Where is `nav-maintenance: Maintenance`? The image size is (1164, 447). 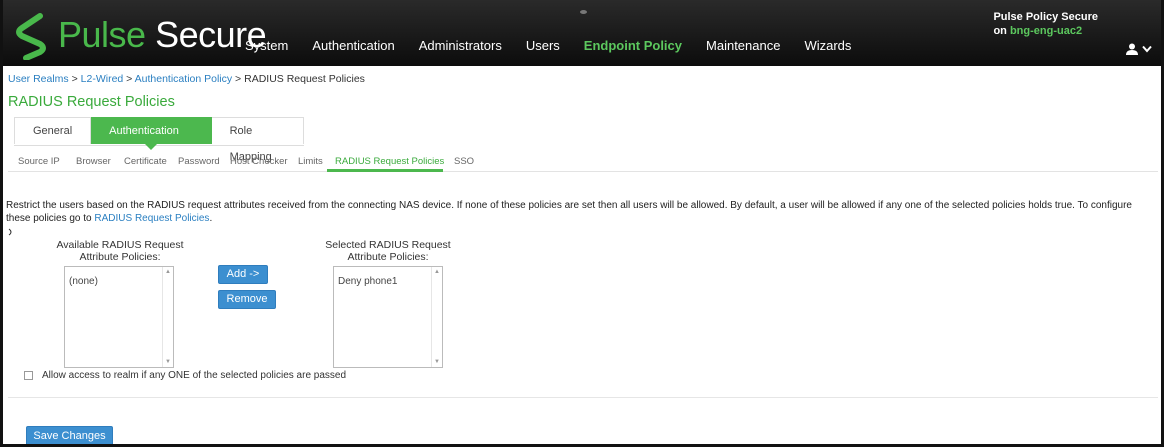 nav-maintenance: Maintenance is located at coordinates (743, 45).